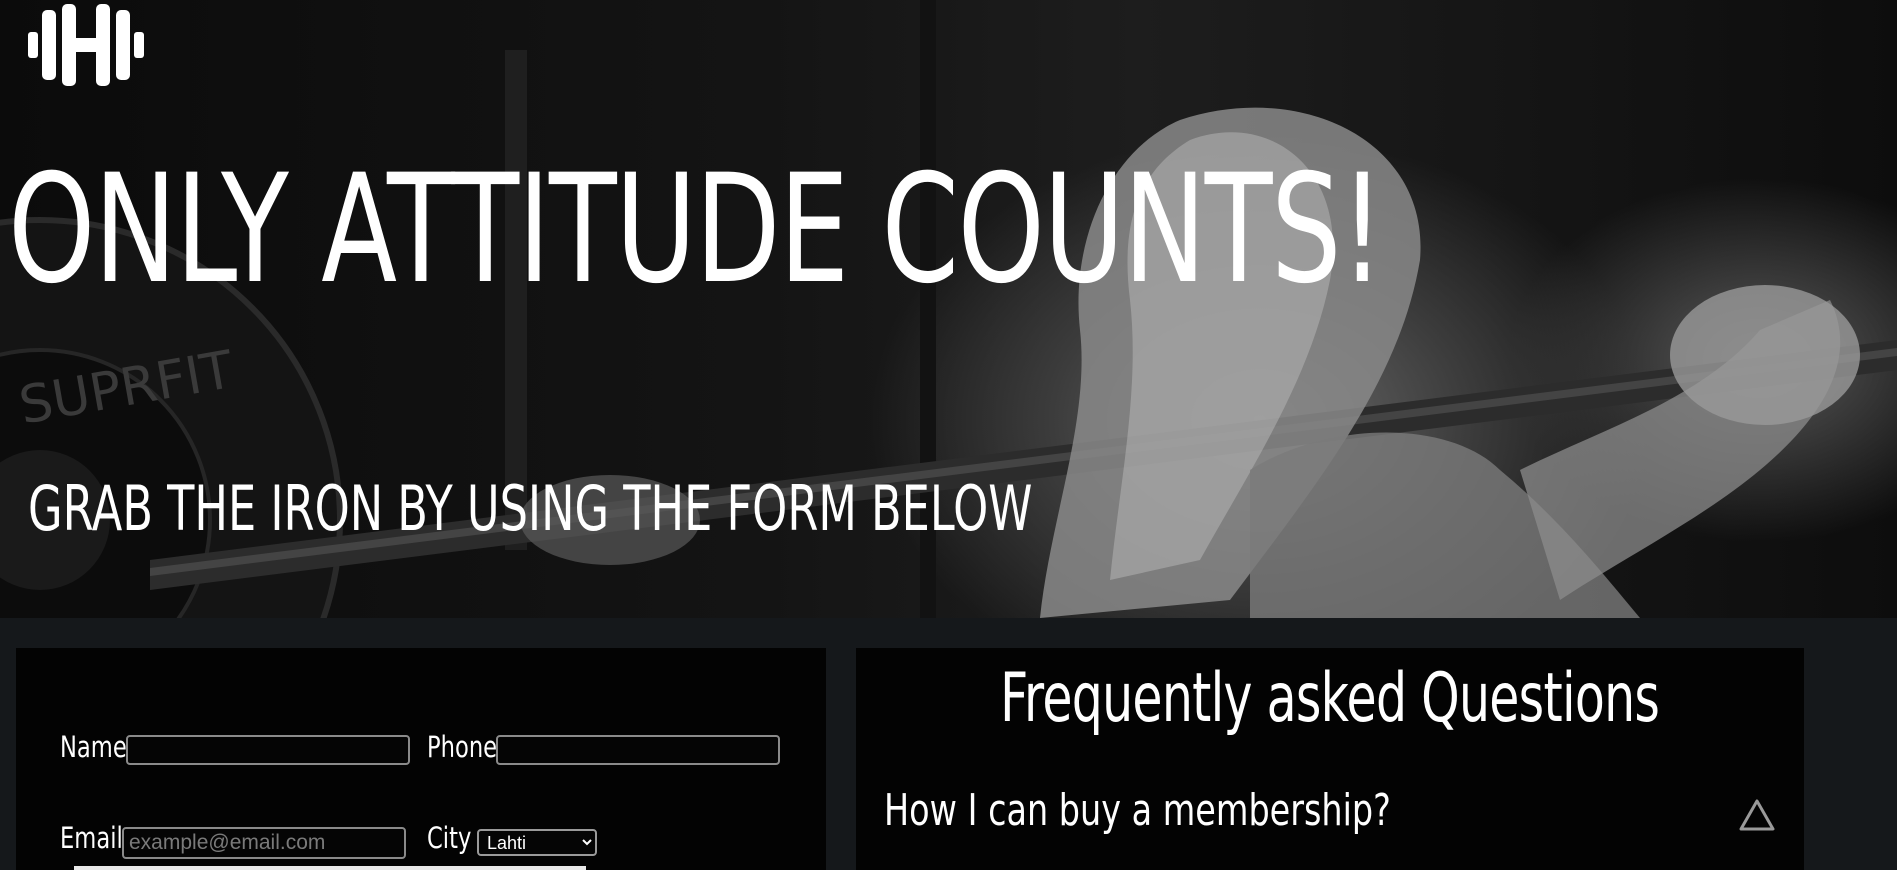 The height and width of the screenshot is (870, 1897). Describe the element at coordinates (1137, 811) in the screenshot. I see `faq-question: How I can buy a membership?` at that location.